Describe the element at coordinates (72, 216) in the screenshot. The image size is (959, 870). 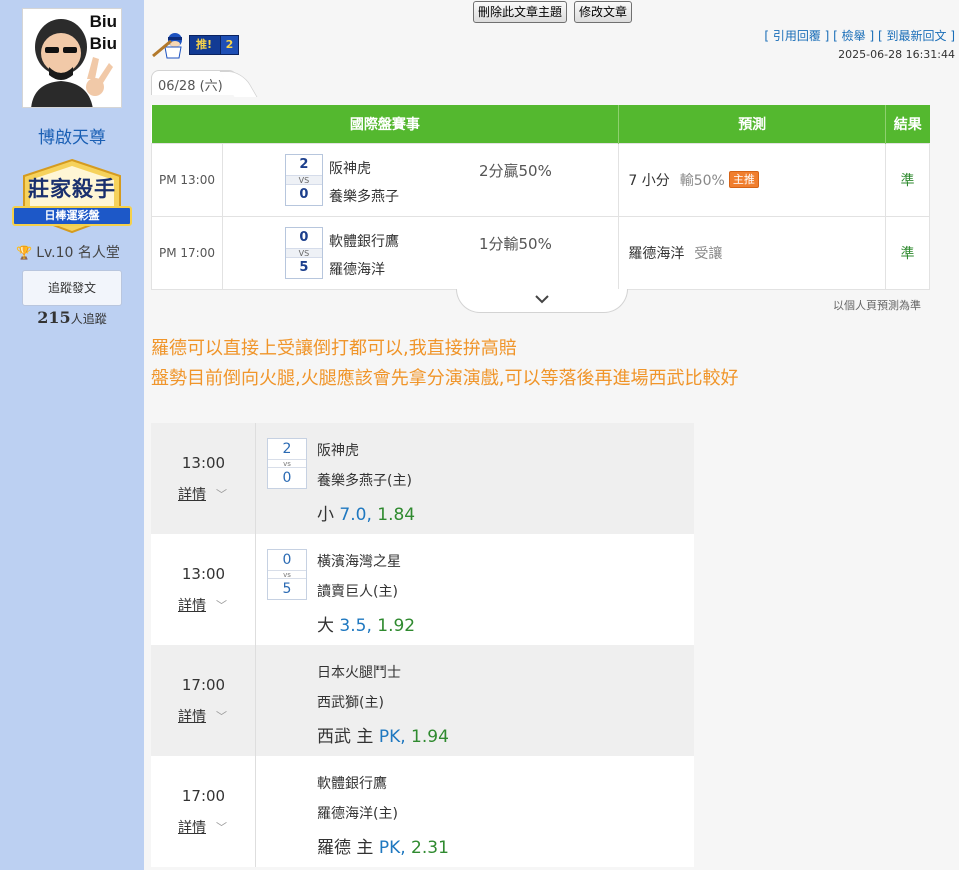
I see `badge-subtitle: 日棒運彩盤` at that location.